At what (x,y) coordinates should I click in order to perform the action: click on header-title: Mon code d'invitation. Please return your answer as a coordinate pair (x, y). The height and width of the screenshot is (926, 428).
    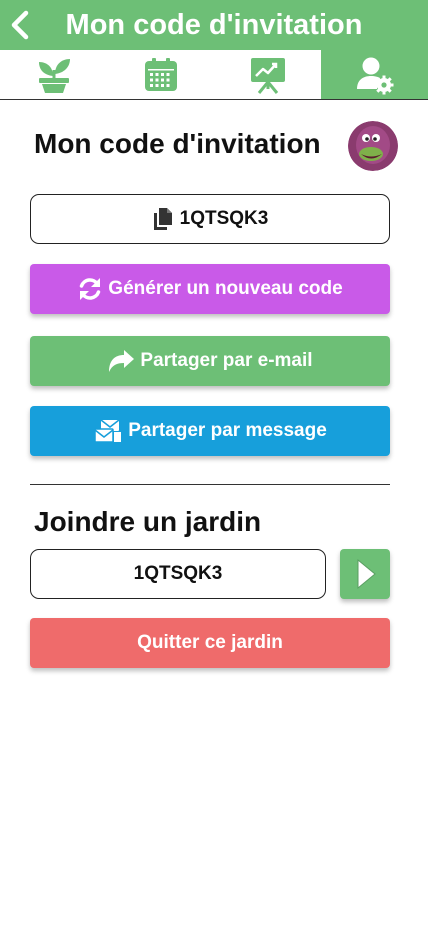
    Looking at the image, I should click on (214, 25).